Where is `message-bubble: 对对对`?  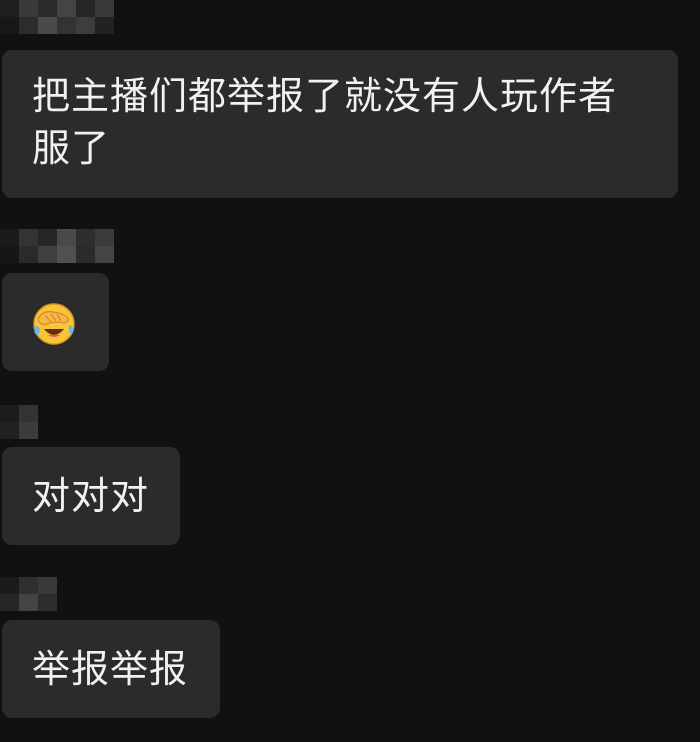
message-bubble: 对对对 is located at coordinates (91, 496).